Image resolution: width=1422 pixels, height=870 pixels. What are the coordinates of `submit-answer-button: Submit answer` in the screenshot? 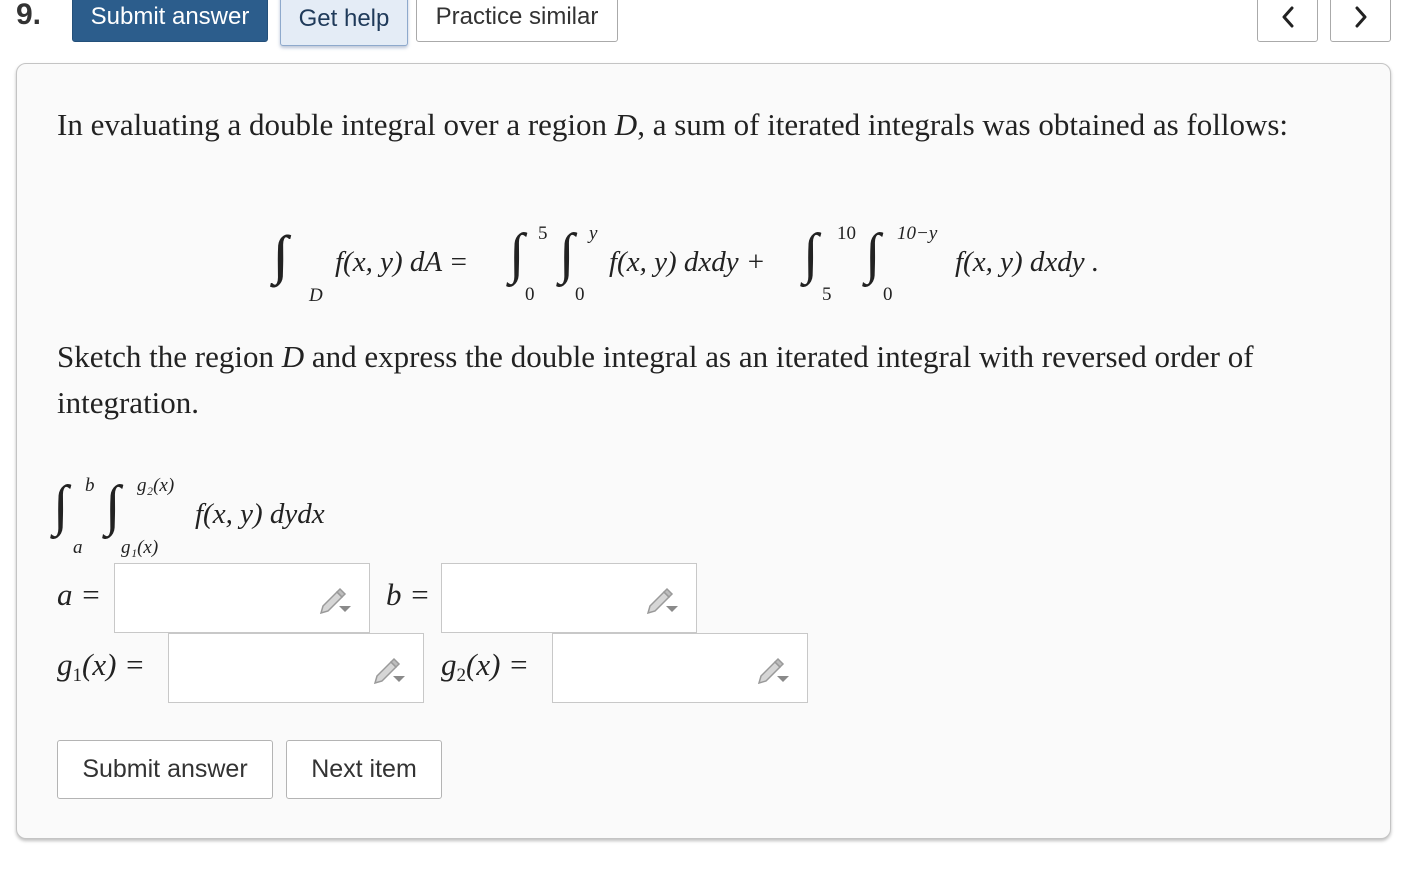 It's located at (165, 769).